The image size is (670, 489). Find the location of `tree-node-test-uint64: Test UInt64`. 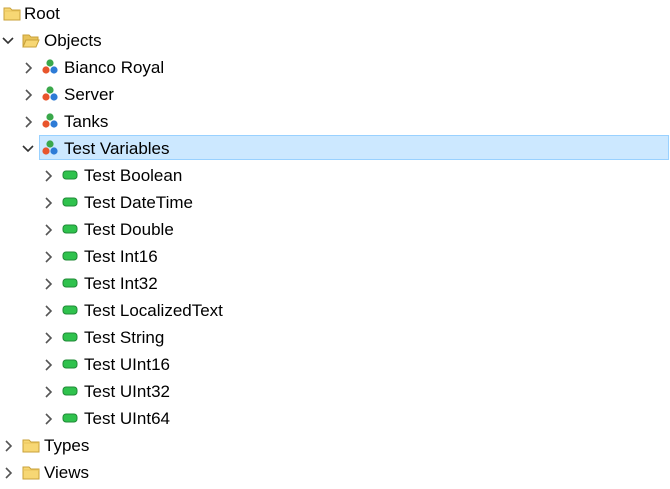

tree-node-test-uint64: Test UInt64 is located at coordinates (335, 418).